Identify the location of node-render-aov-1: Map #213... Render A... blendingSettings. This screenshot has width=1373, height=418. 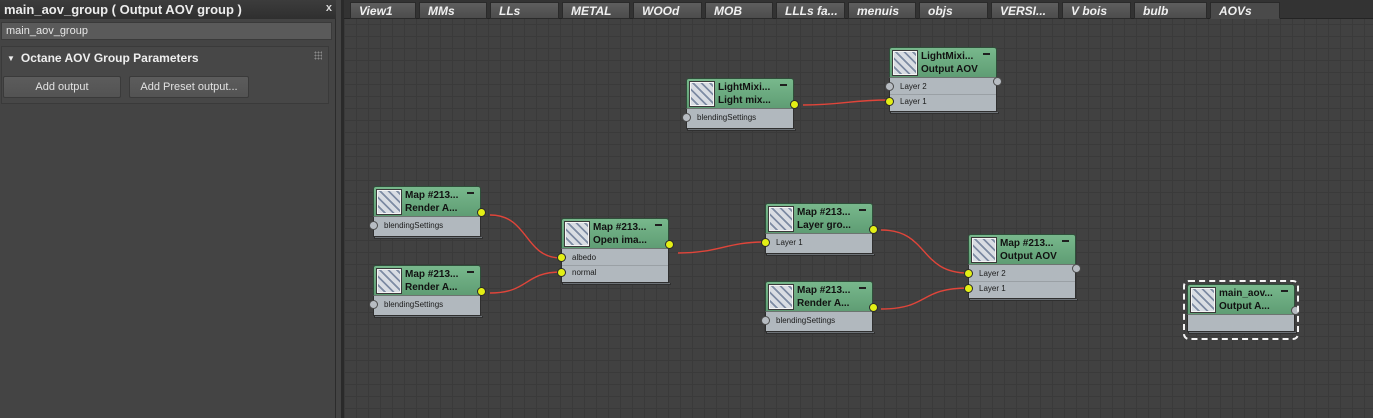
(427, 212).